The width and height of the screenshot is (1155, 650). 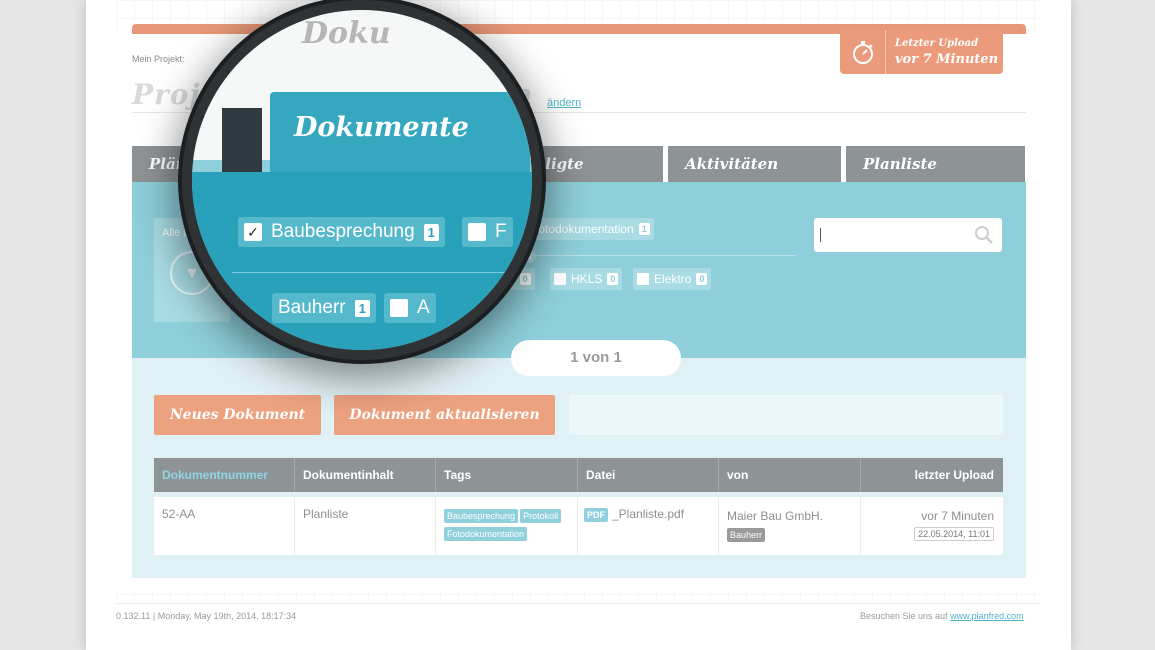 I want to click on cell-nummer: 52-AA, so click(x=224, y=526).